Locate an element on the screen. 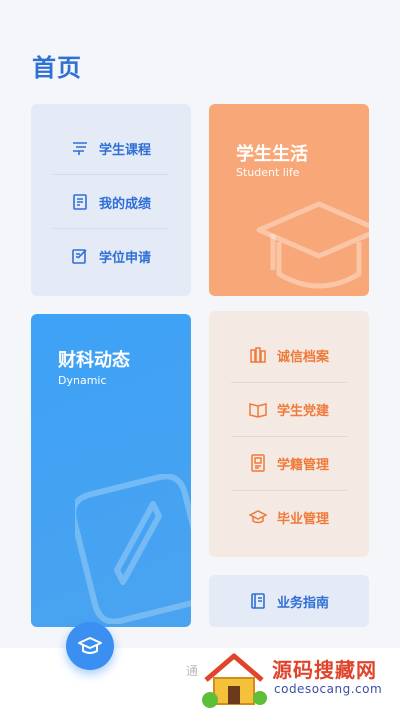 This screenshot has height=710, width=400. id-card-icon is located at coordinates (258, 463).